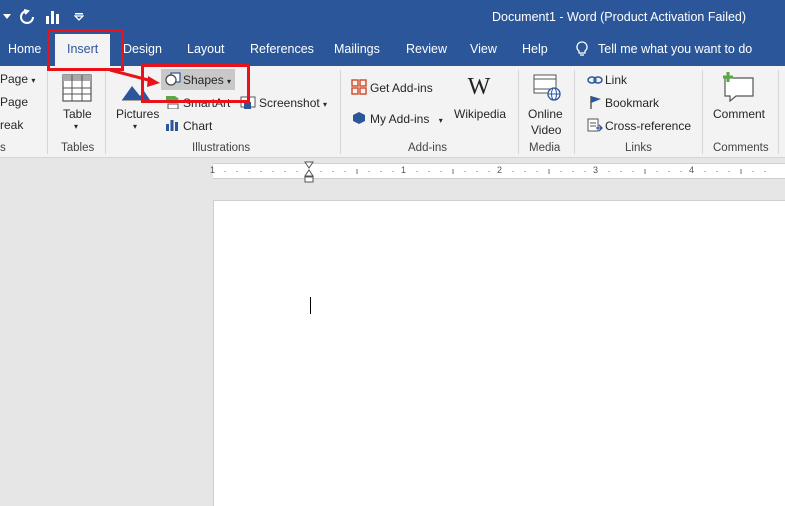 The height and width of the screenshot is (506, 785). I want to click on addins-group-label: Add-ins, so click(427, 148).